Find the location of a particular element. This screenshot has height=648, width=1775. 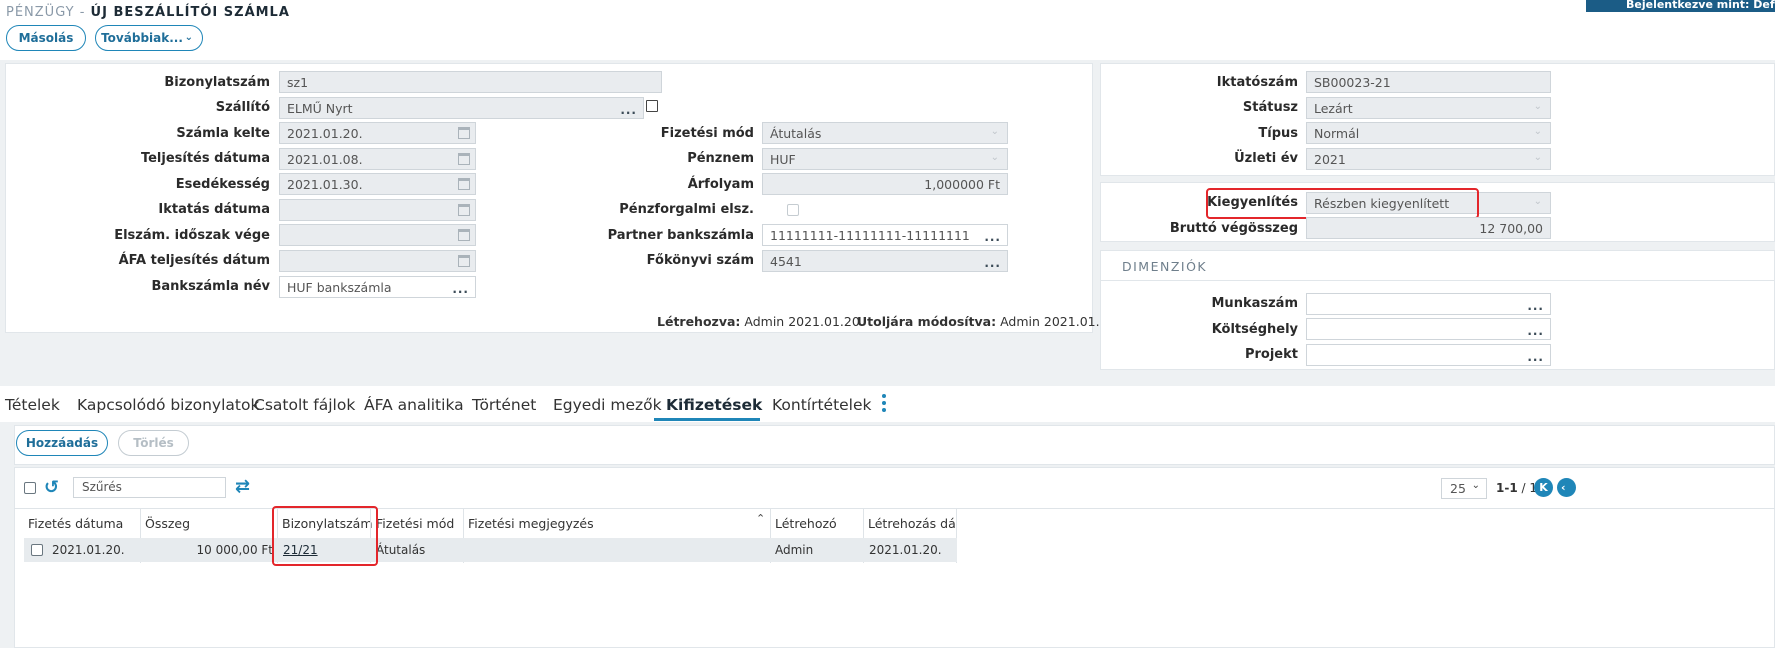

column-header-payment-note: Fizetési megjegyzés is located at coordinates (531, 523).